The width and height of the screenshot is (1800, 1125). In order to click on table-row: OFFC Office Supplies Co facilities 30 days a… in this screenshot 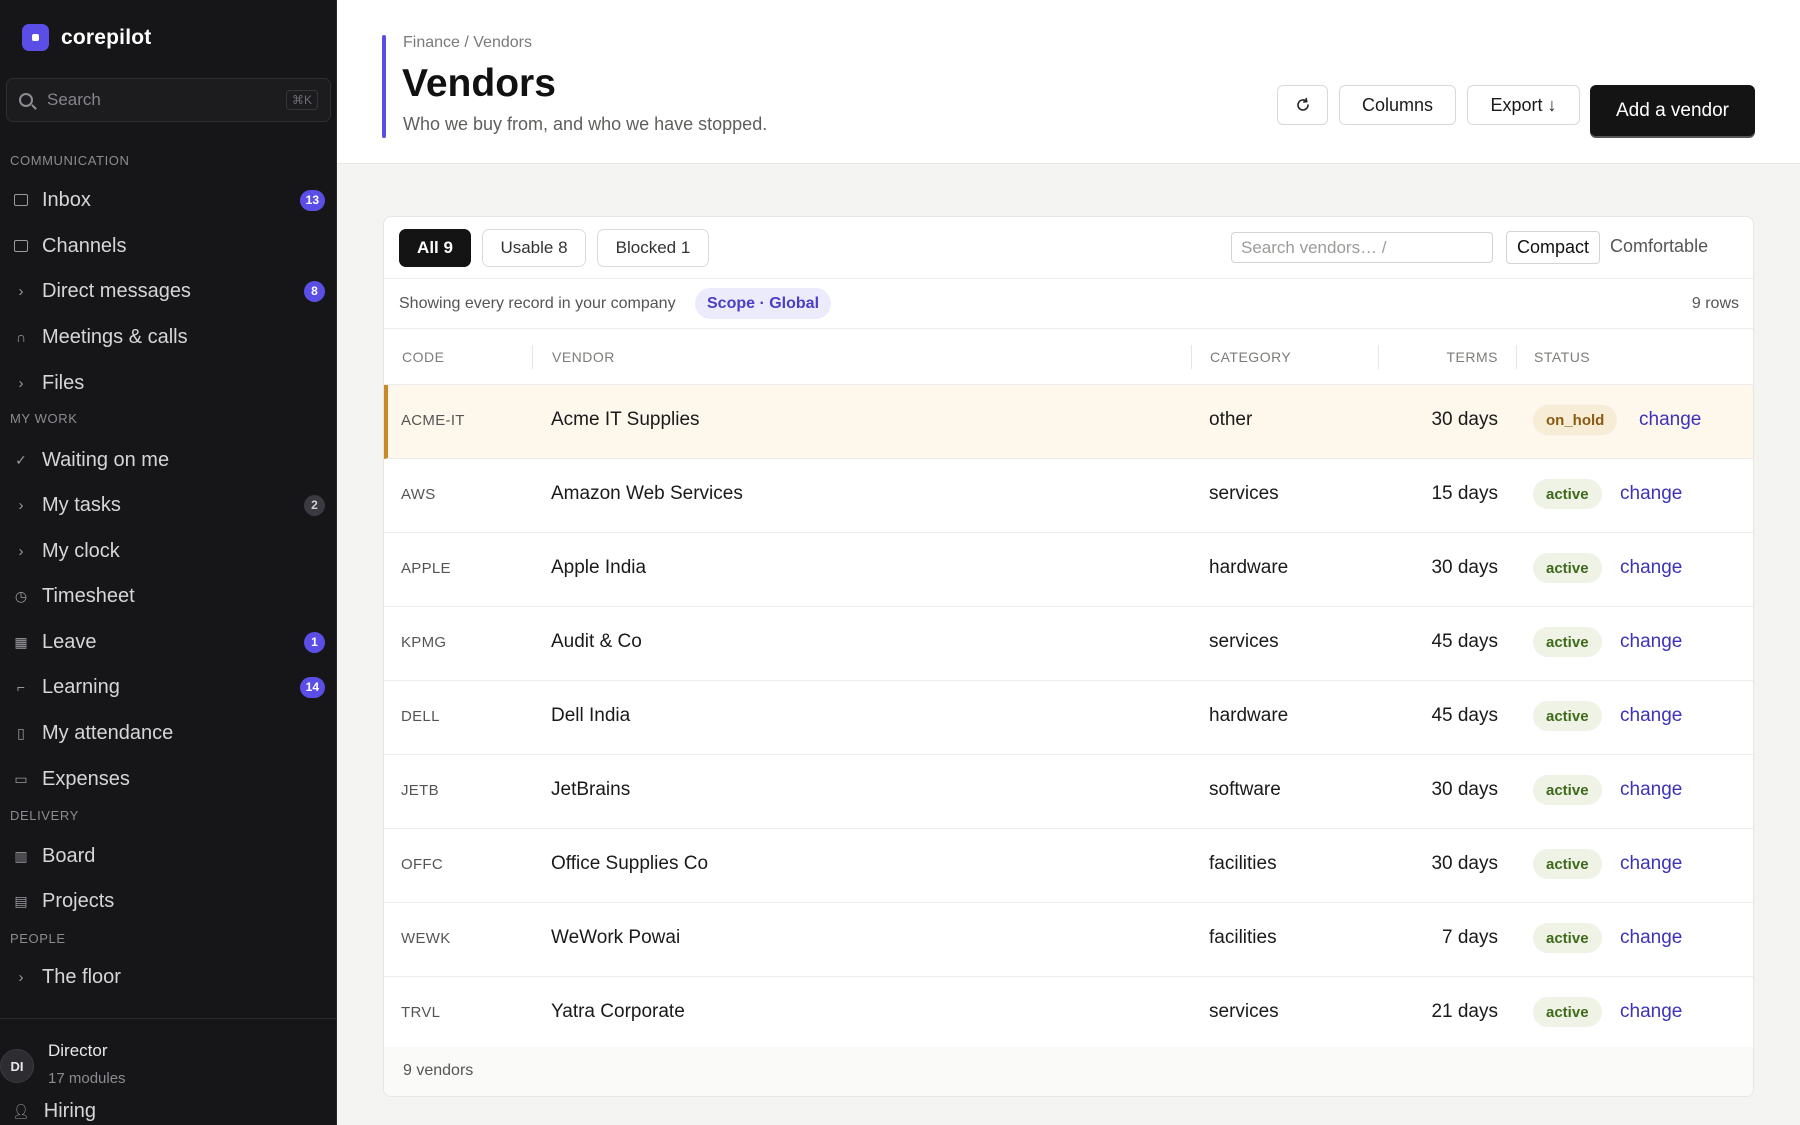, I will do `click(1068, 866)`.